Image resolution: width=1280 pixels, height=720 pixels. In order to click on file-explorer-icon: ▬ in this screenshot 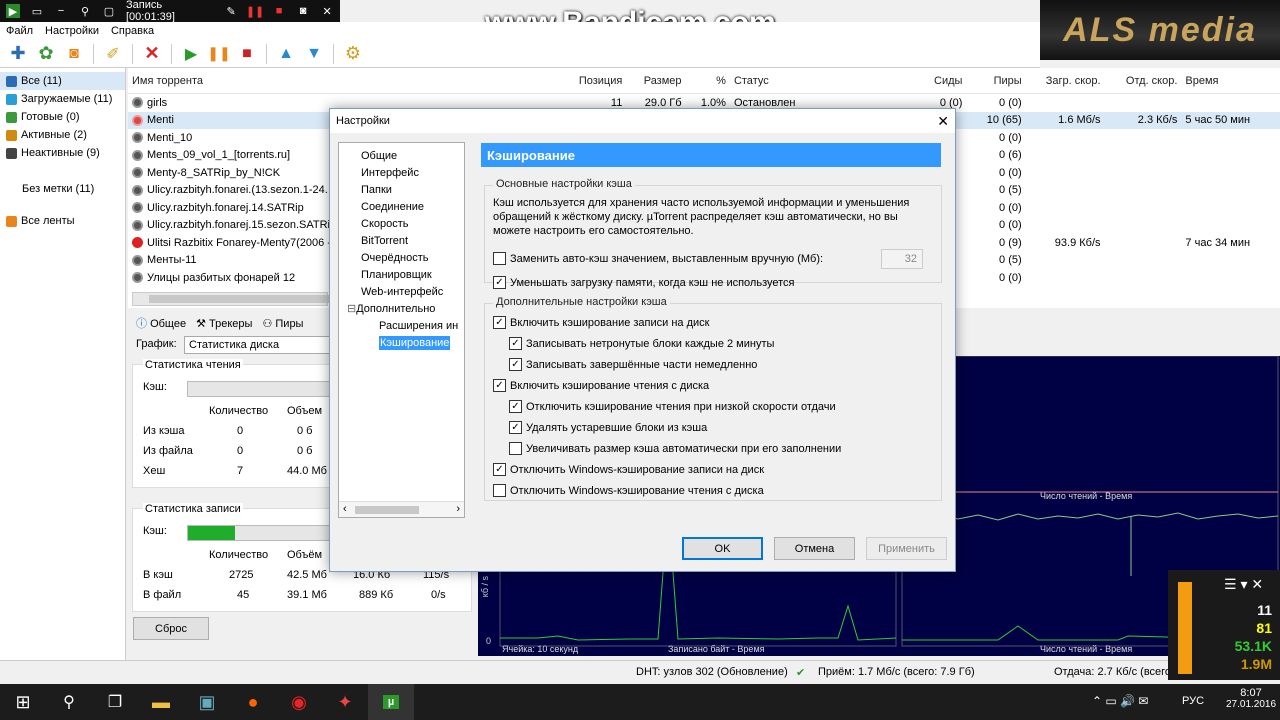, I will do `click(161, 702)`.